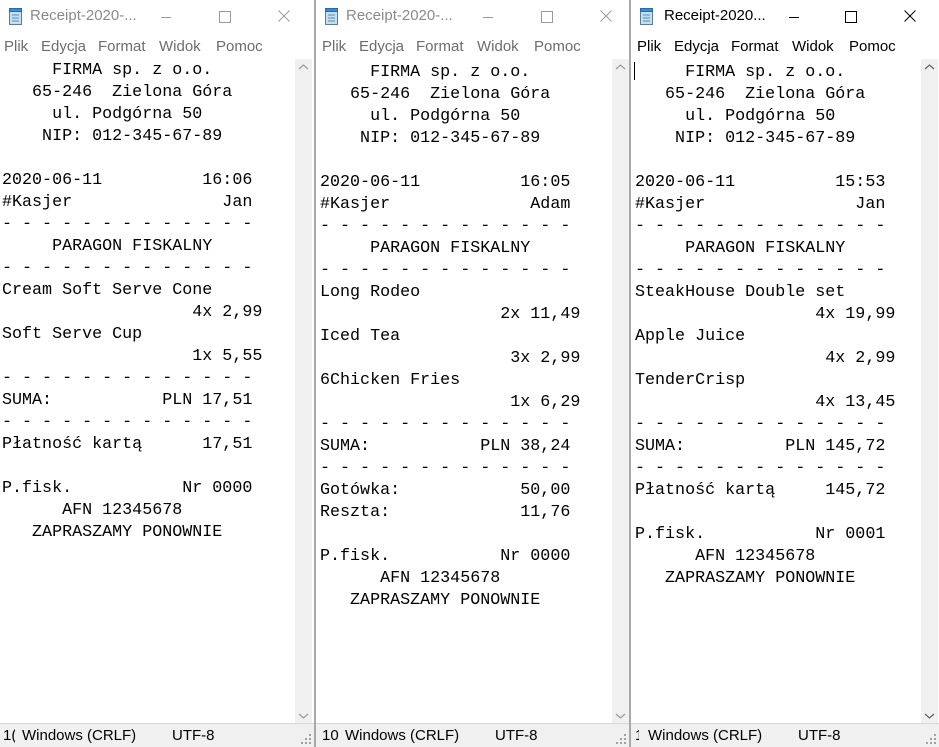  Describe the element at coordinates (690, 380) in the screenshot. I see `receipt-line: TenderCrisp` at that location.